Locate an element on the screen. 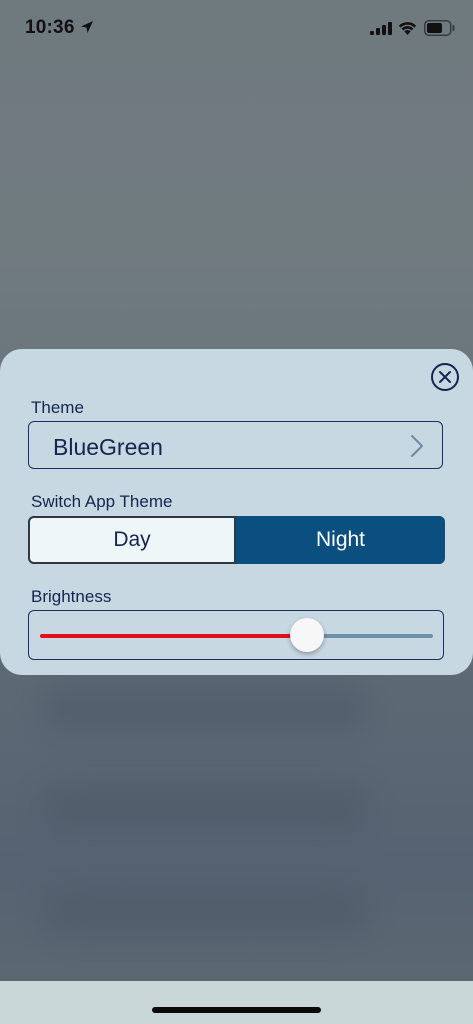 Image resolution: width=473 pixels, height=1024 pixels. night-segment: Night is located at coordinates (340, 540).